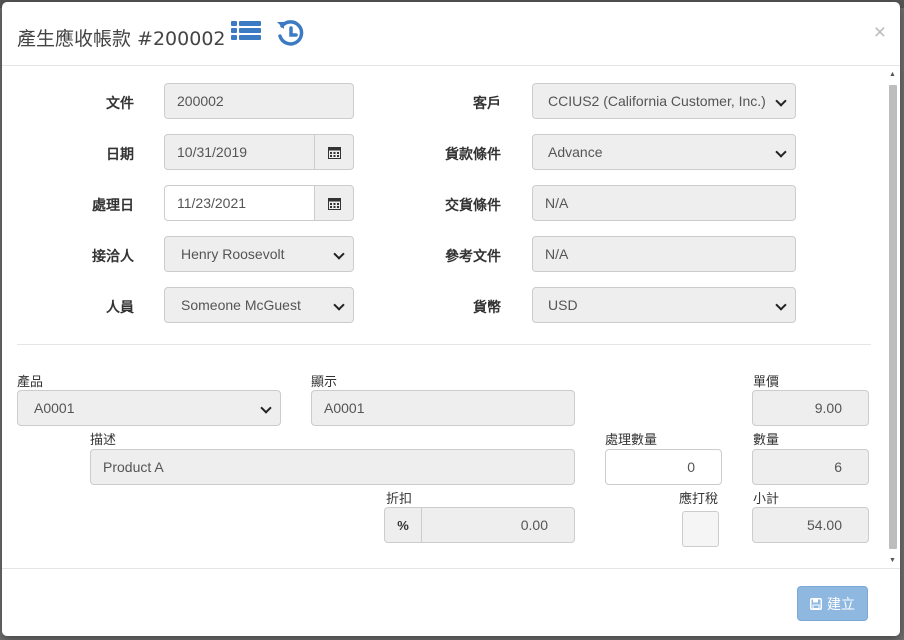 The height and width of the screenshot is (640, 904). Describe the element at coordinates (766, 440) in the screenshot. I see `quantity-label: 數量` at that location.